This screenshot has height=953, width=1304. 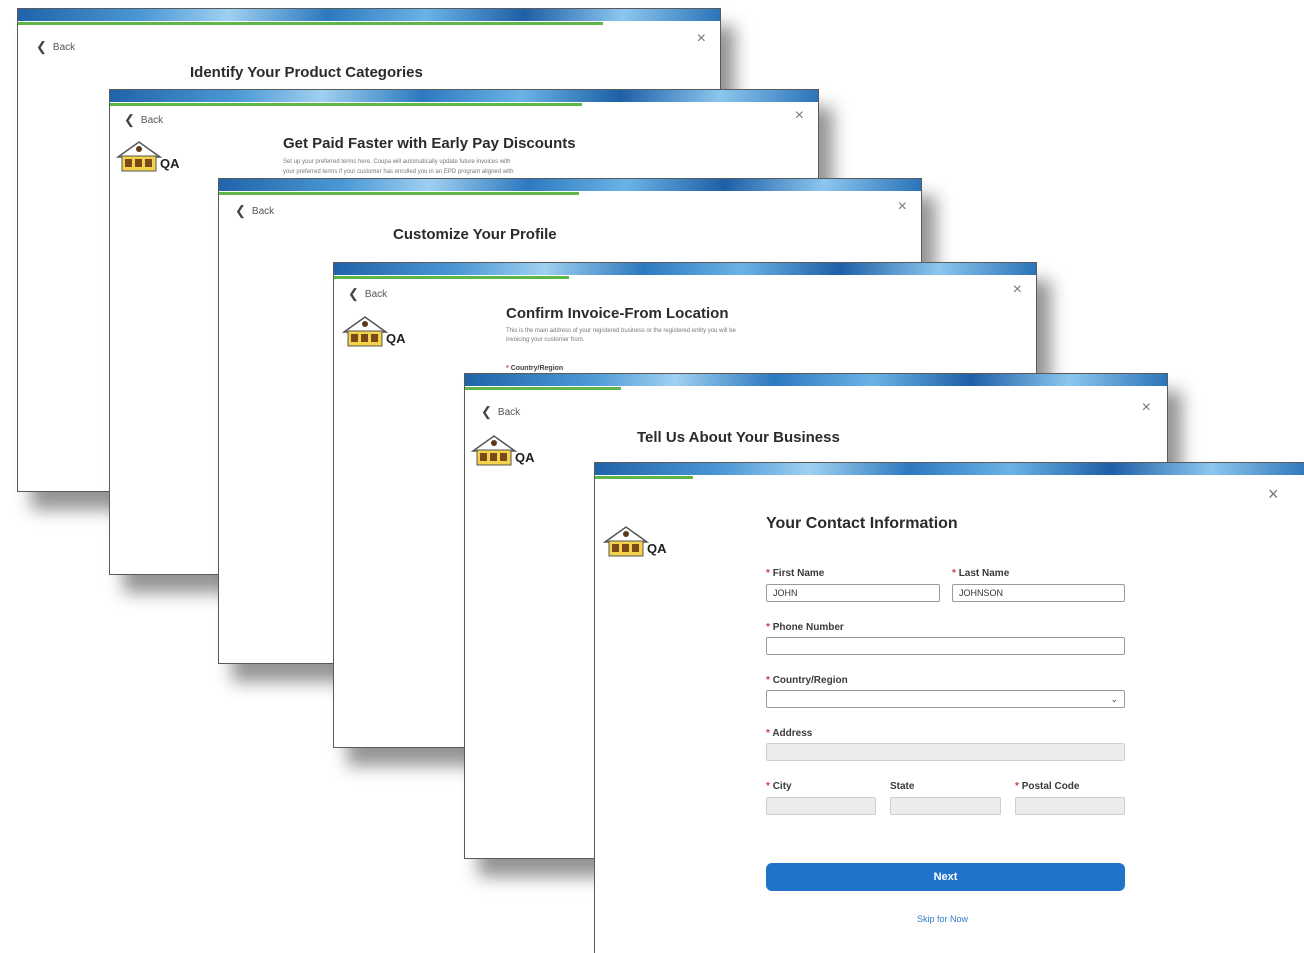 I want to click on modal-title: Customize Your Profile, so click(x=475, y=234).